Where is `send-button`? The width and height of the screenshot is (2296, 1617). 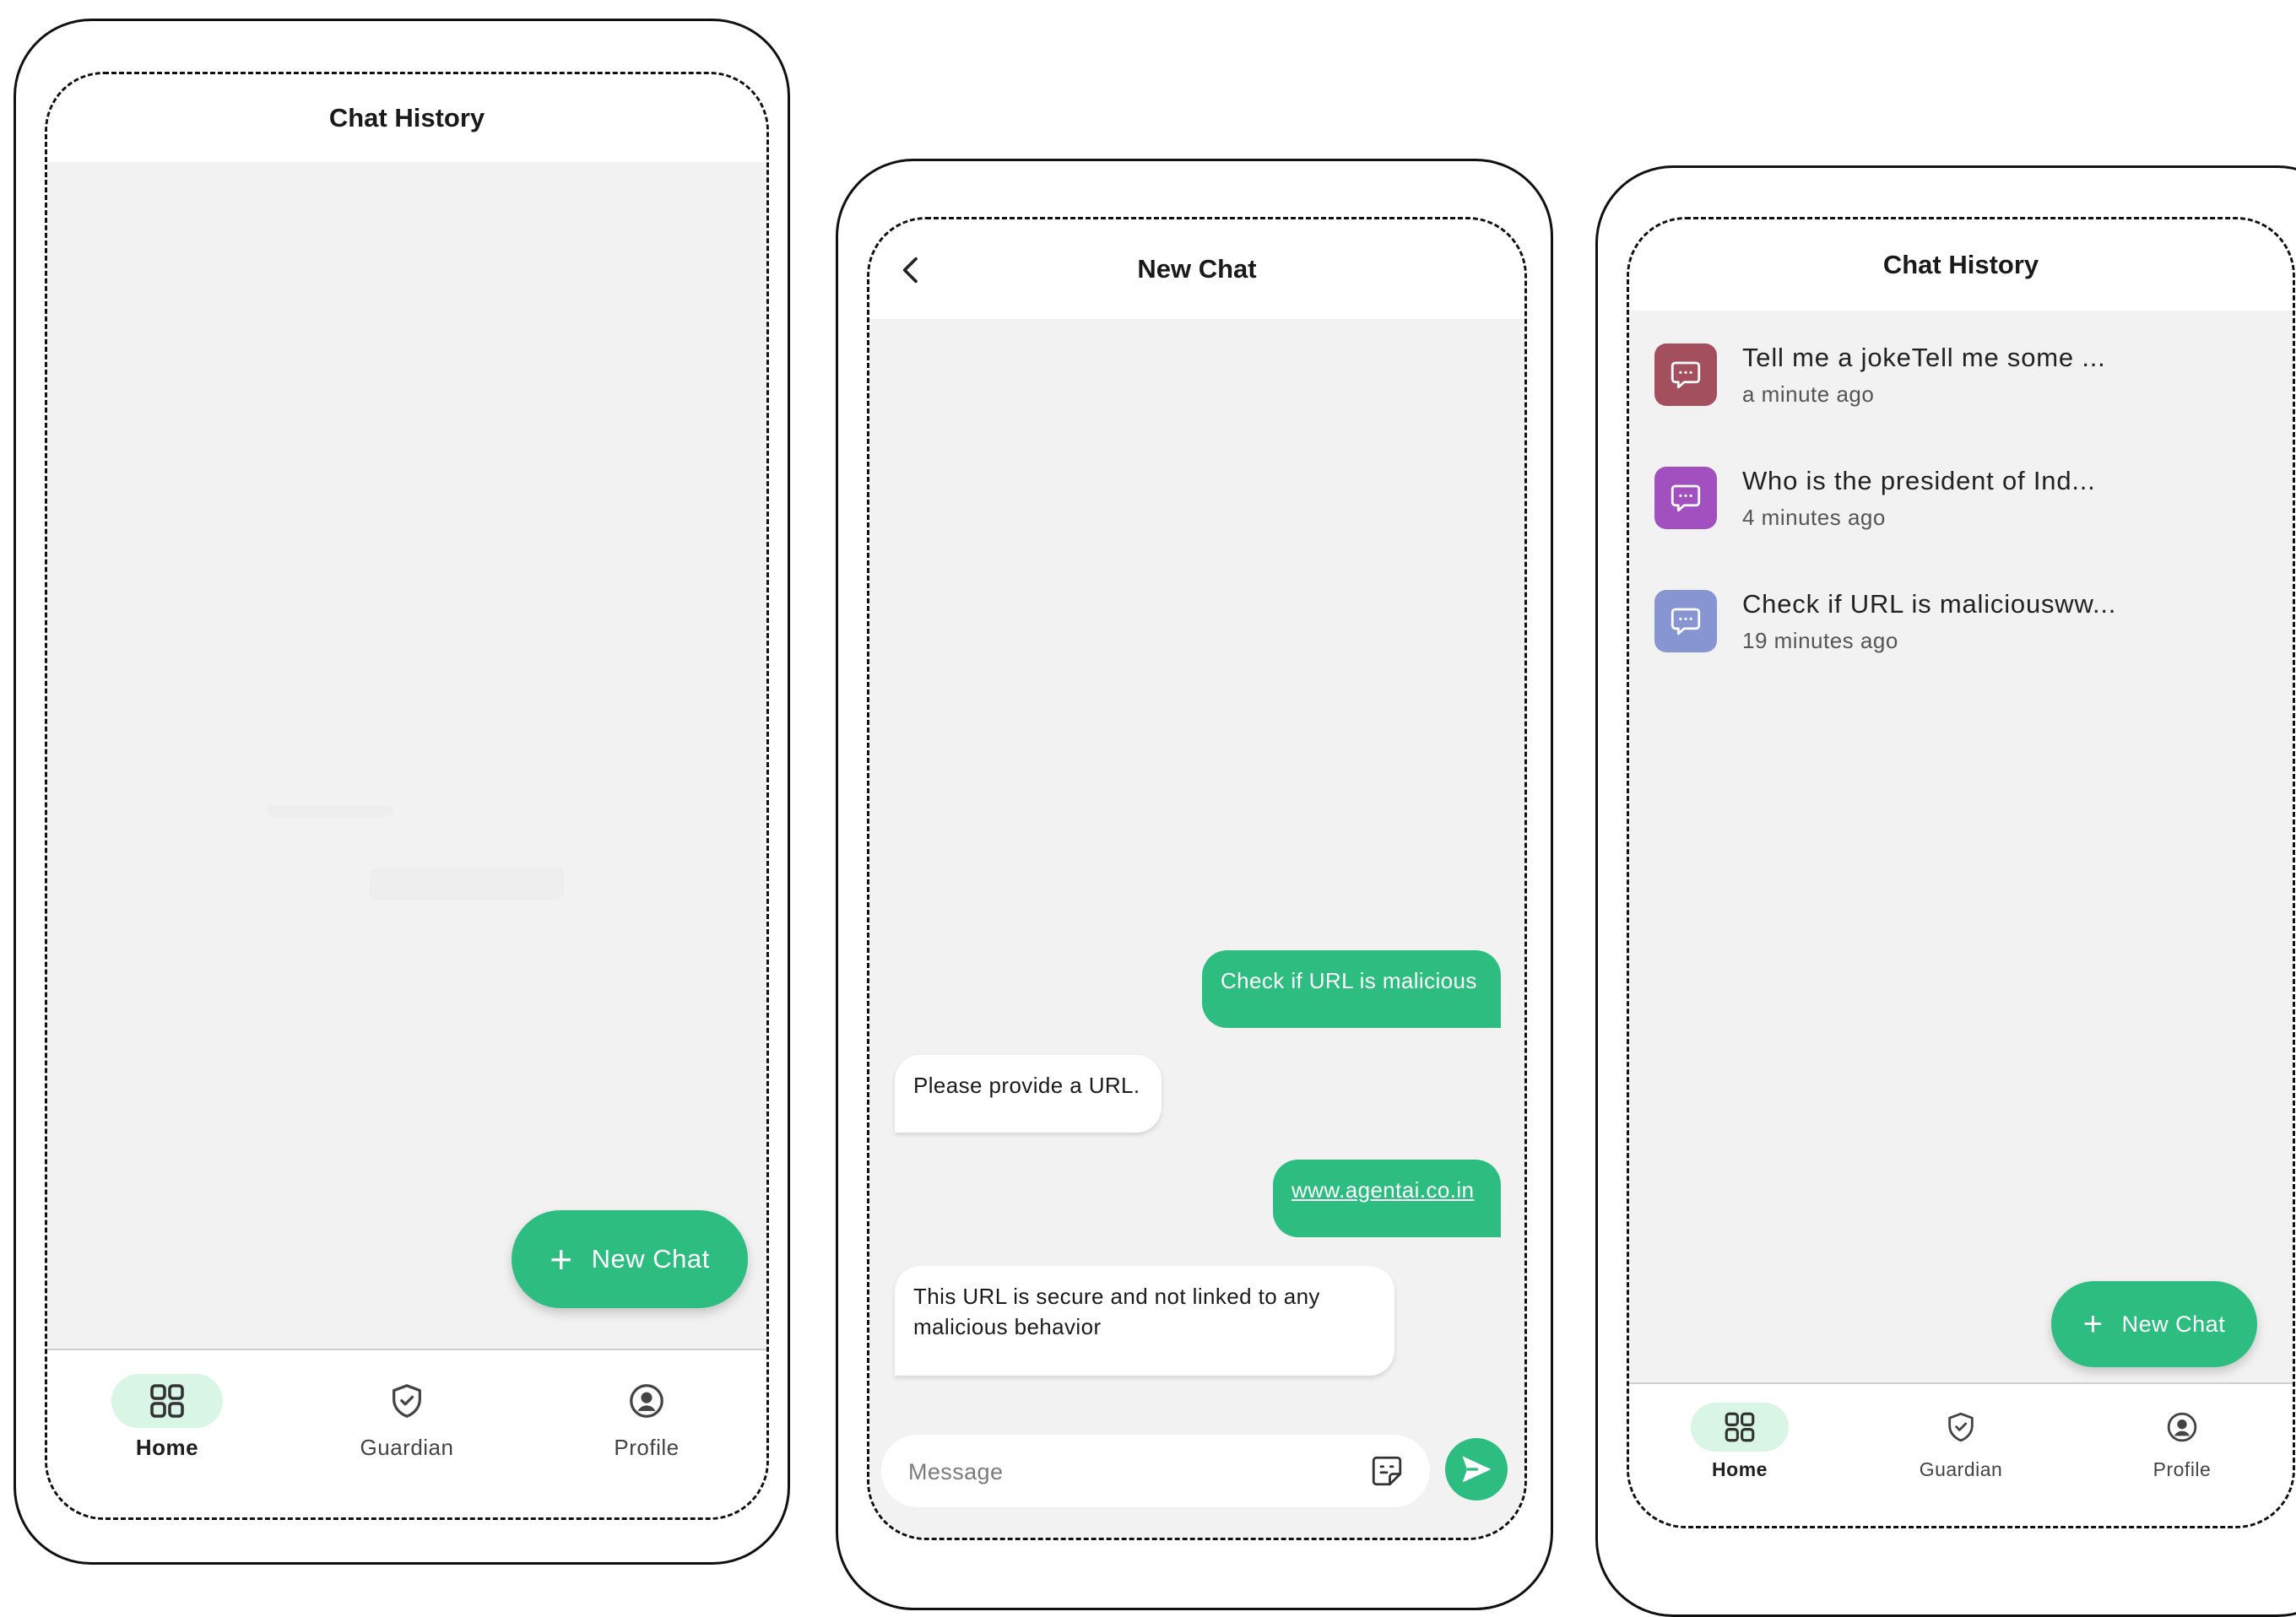 send-button is located at coordinates (1476, 1469).